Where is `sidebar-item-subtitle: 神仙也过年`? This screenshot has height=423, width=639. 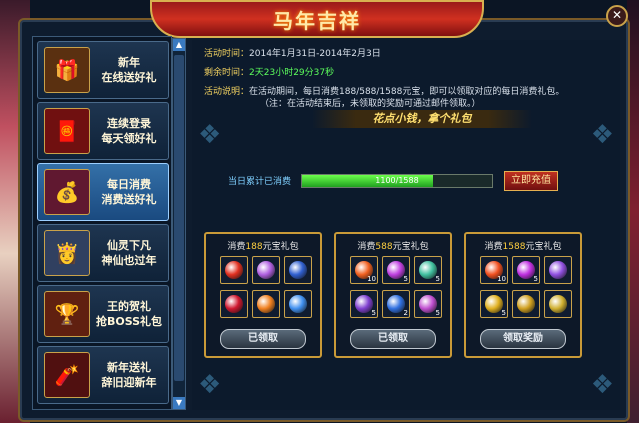
sidebar-item-subtitle: 神仙也过年 is located at coordinates (129, 260).